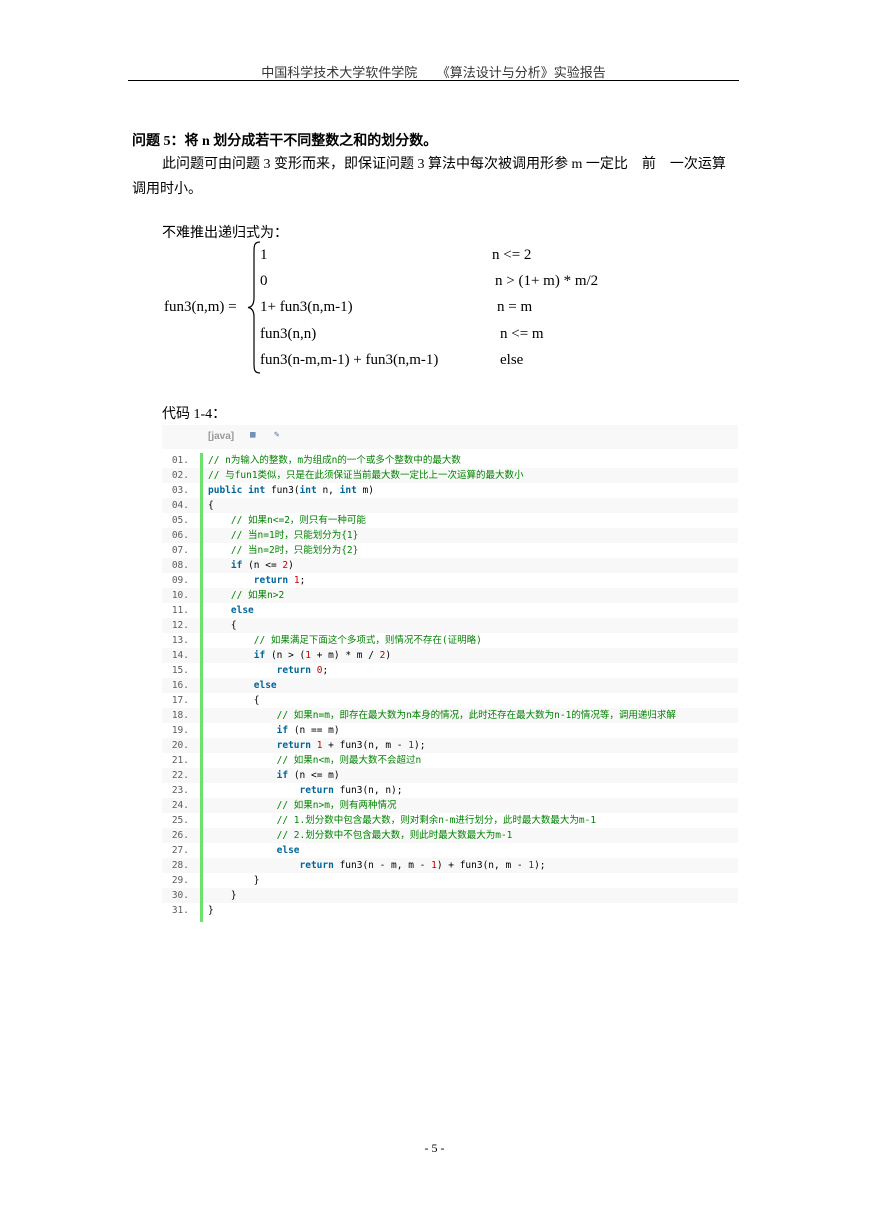  Describe the element at coordinates (180, 820) in the screenshot. I see `line-number: 25.` at that location.